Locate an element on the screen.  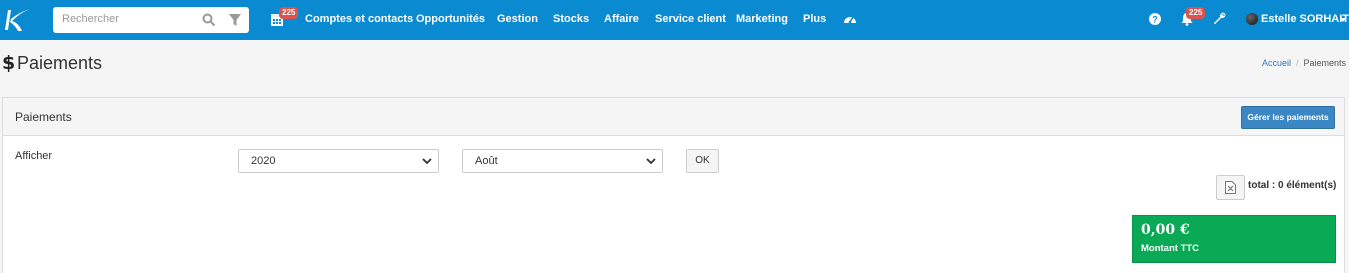
notifications-badge: 225 is located at coordinates (1196, 13).